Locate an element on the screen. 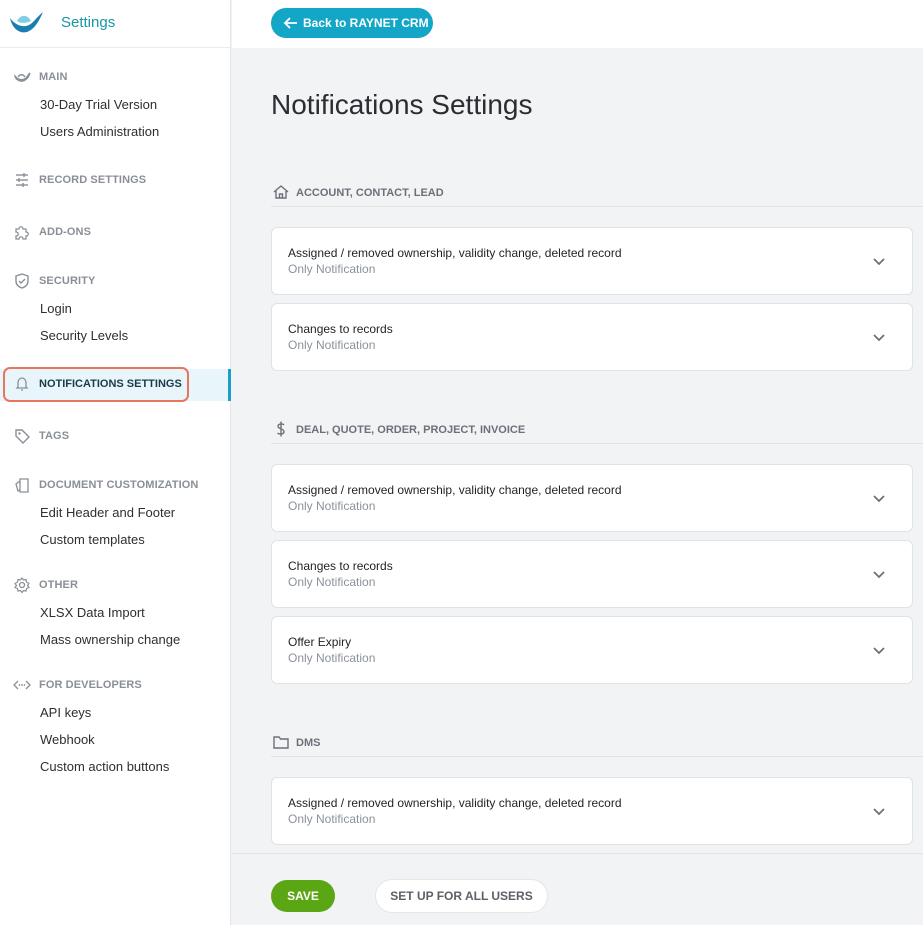  notification-card: Offer Expiry Only Notification is located at coordinates (592, 650).